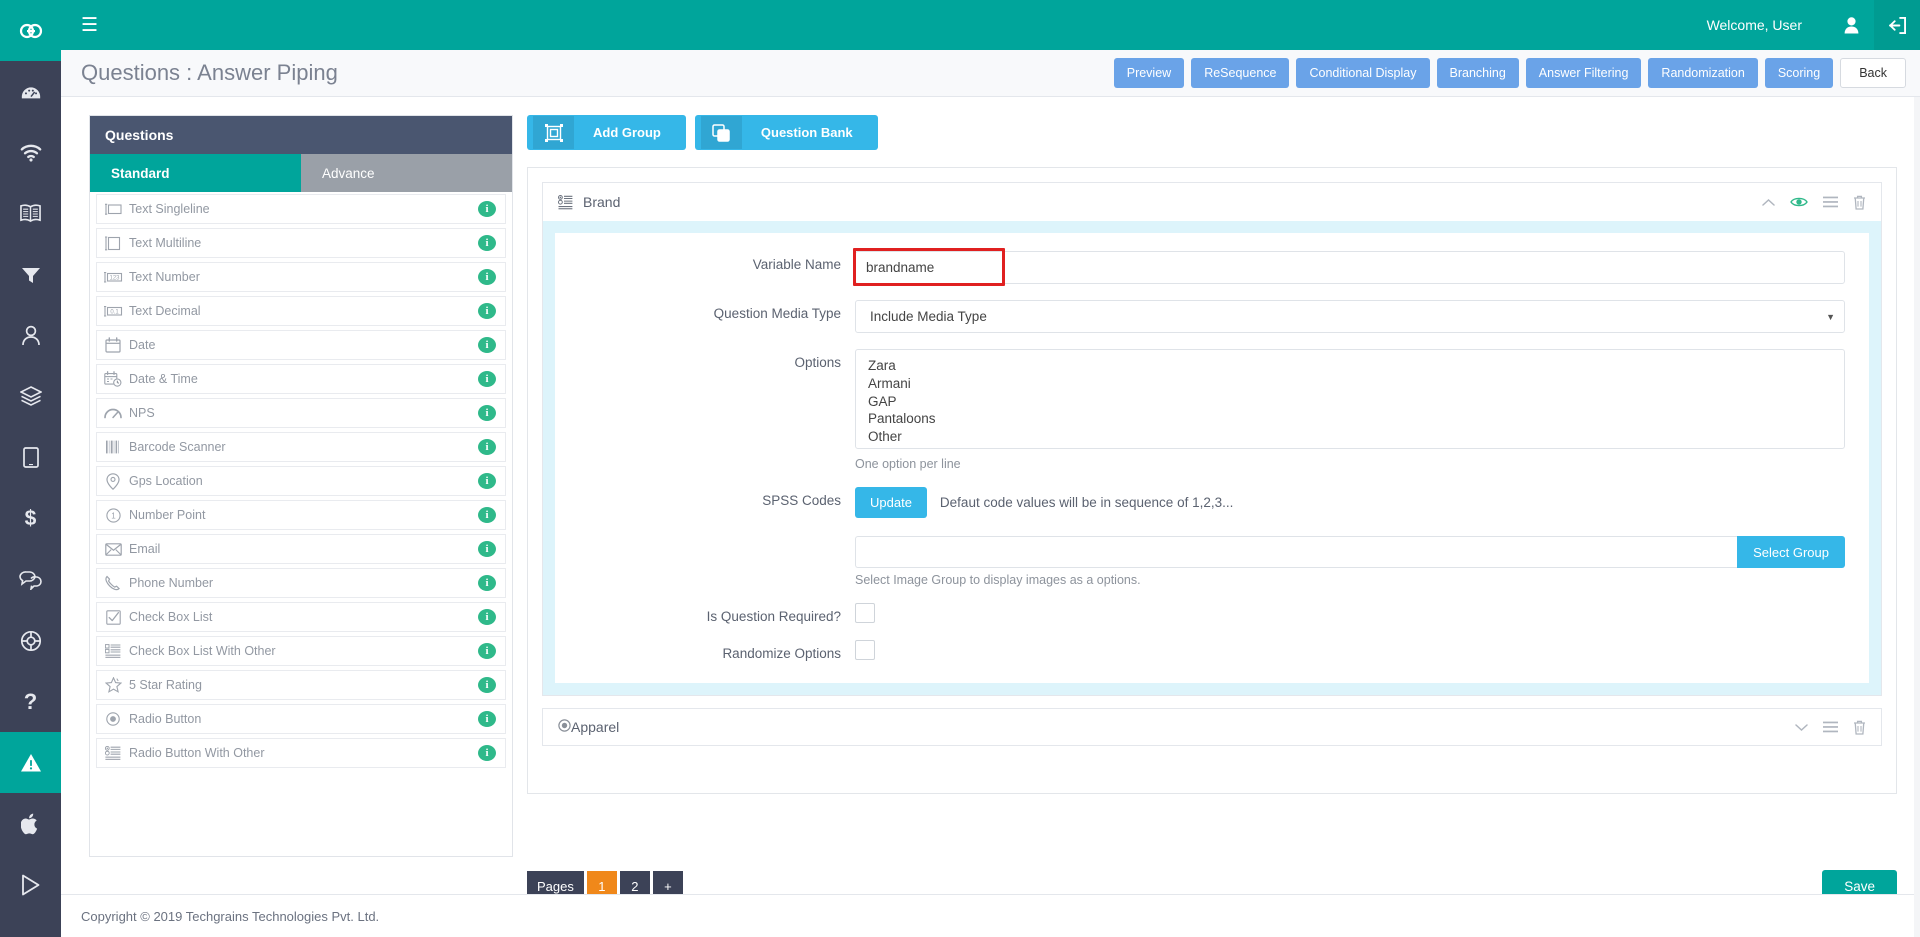  I want to click on question-type-row: Check Box List i, so click(301, 617).